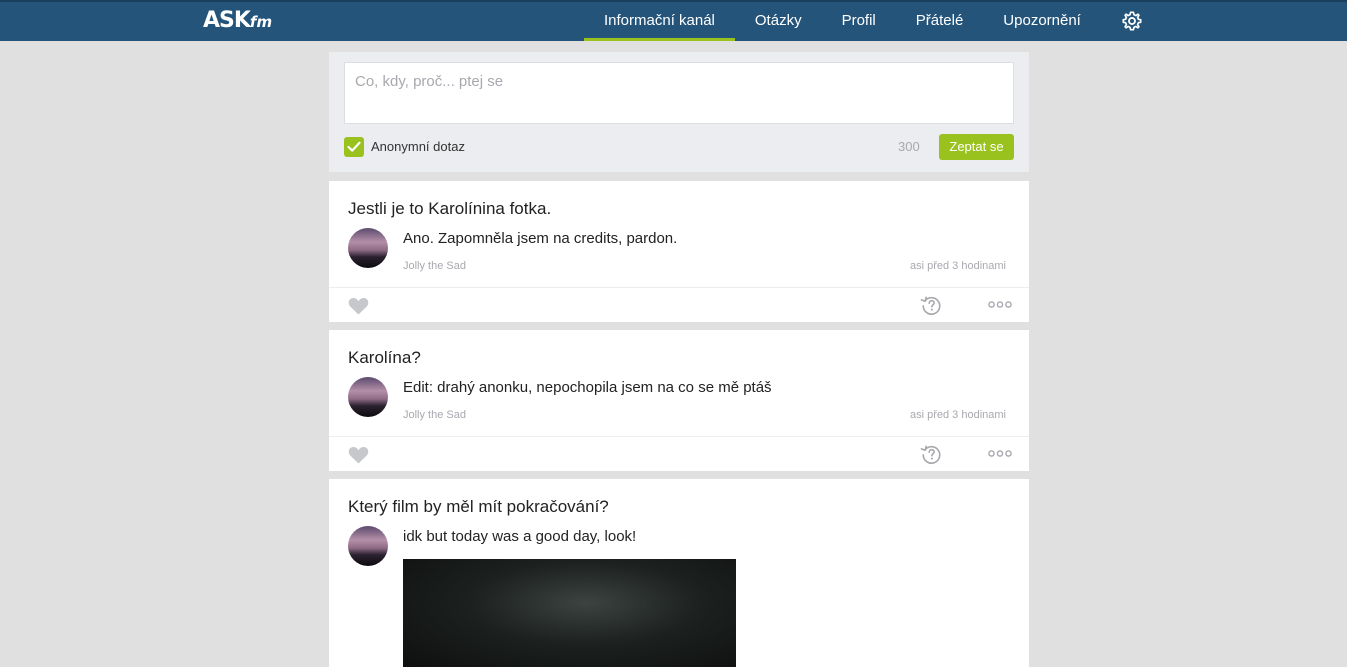 The height and width of the screenshot is (667, 1347). What do you see at coordinates (1132, 21) in the screenshot?
I see `gear-icon` at bounding box center [1132, 21].